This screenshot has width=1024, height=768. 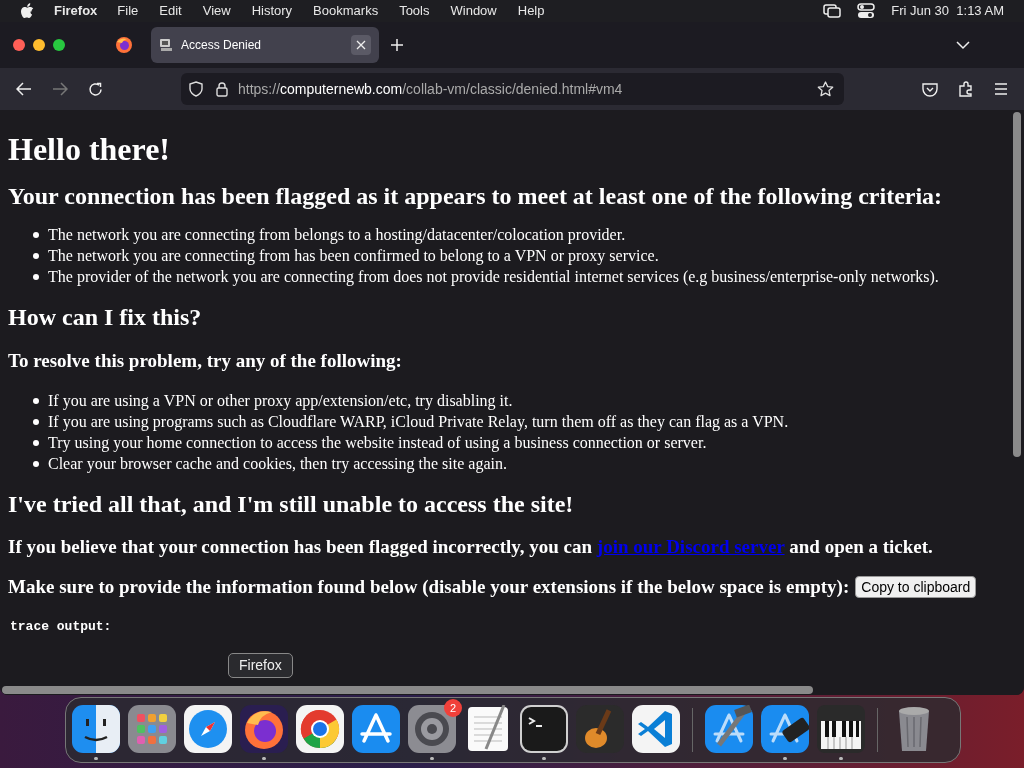 What do you see at coordinates (429, 587) in the screenshot?
I see `instruction-text: Make sure to provide the information found below (disable your extensions if the below space is empty):` at bounding box center [429, 587].